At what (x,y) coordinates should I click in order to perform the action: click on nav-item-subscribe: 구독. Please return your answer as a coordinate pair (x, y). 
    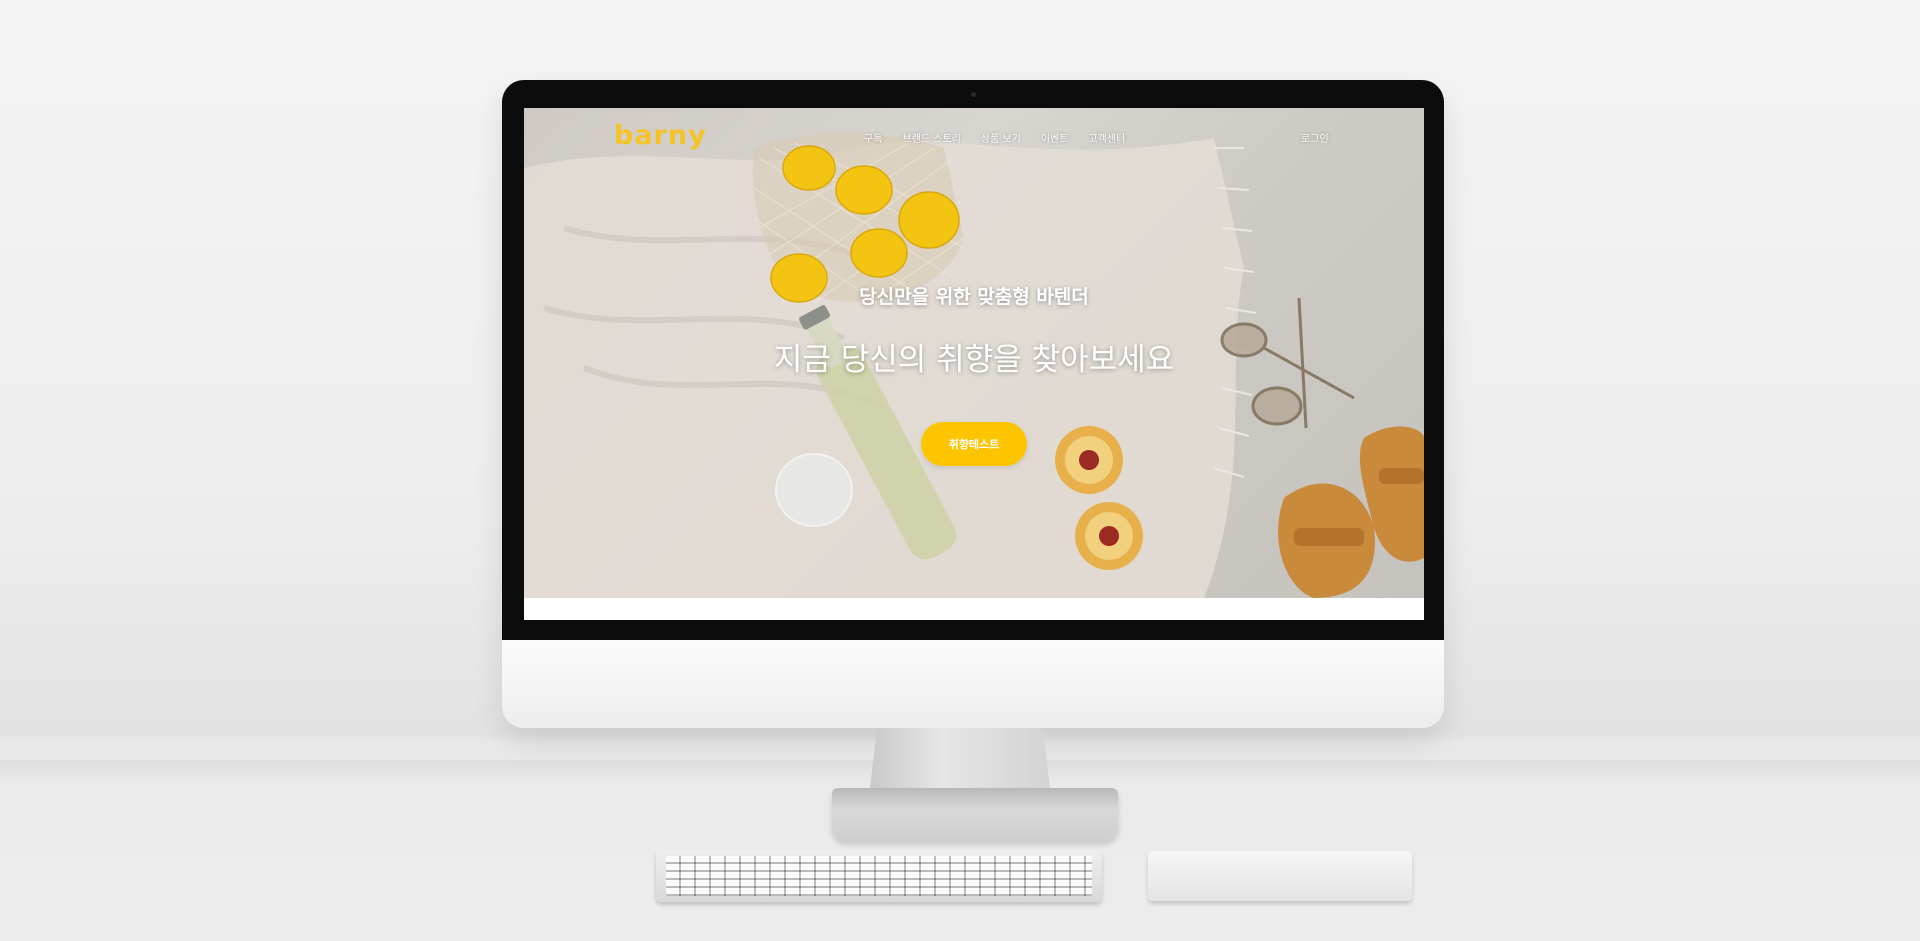
    Looking at the image, I should click on (873, 137).